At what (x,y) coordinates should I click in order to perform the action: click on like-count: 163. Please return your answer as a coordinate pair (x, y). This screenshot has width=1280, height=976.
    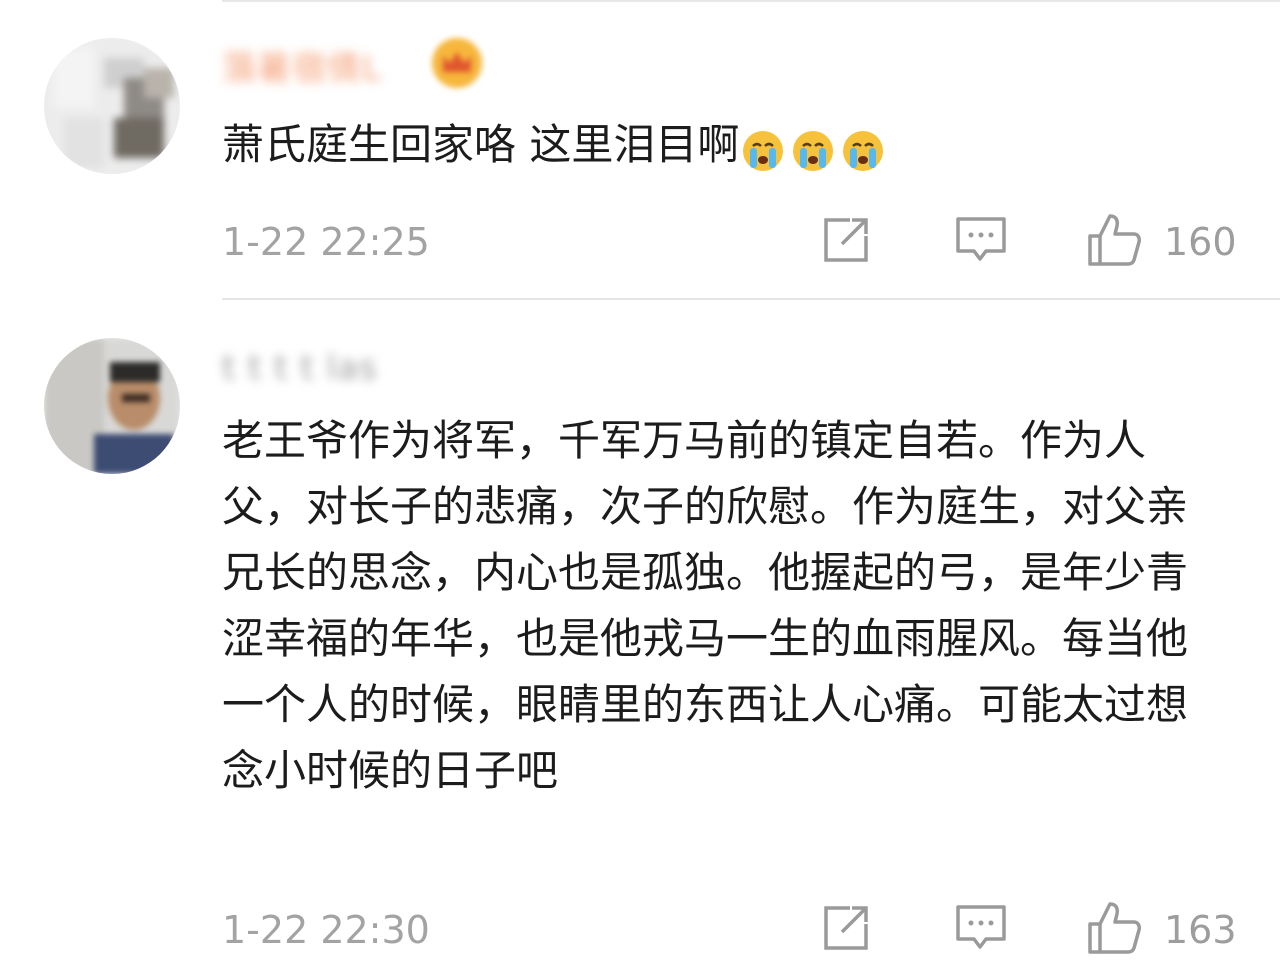
    Looking at the image, I should click on (1200, 930).